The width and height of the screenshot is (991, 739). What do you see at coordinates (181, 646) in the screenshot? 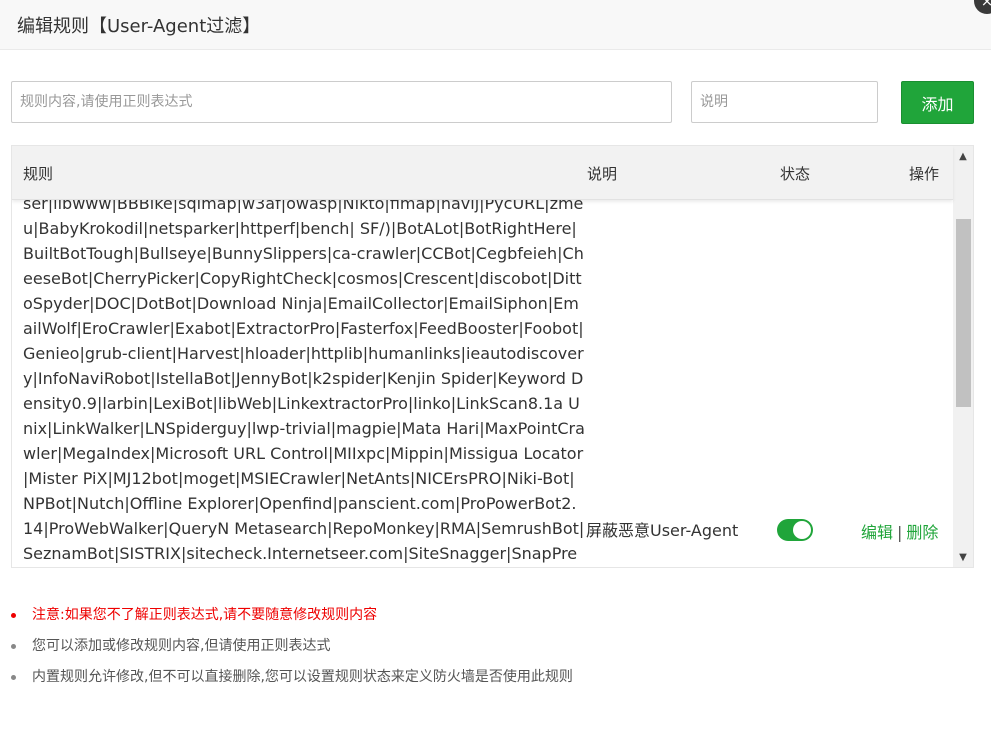
I see `note-text: 您可以添加或修改规则内容,但请使用正则表达式` at bounding box center [181, 646].